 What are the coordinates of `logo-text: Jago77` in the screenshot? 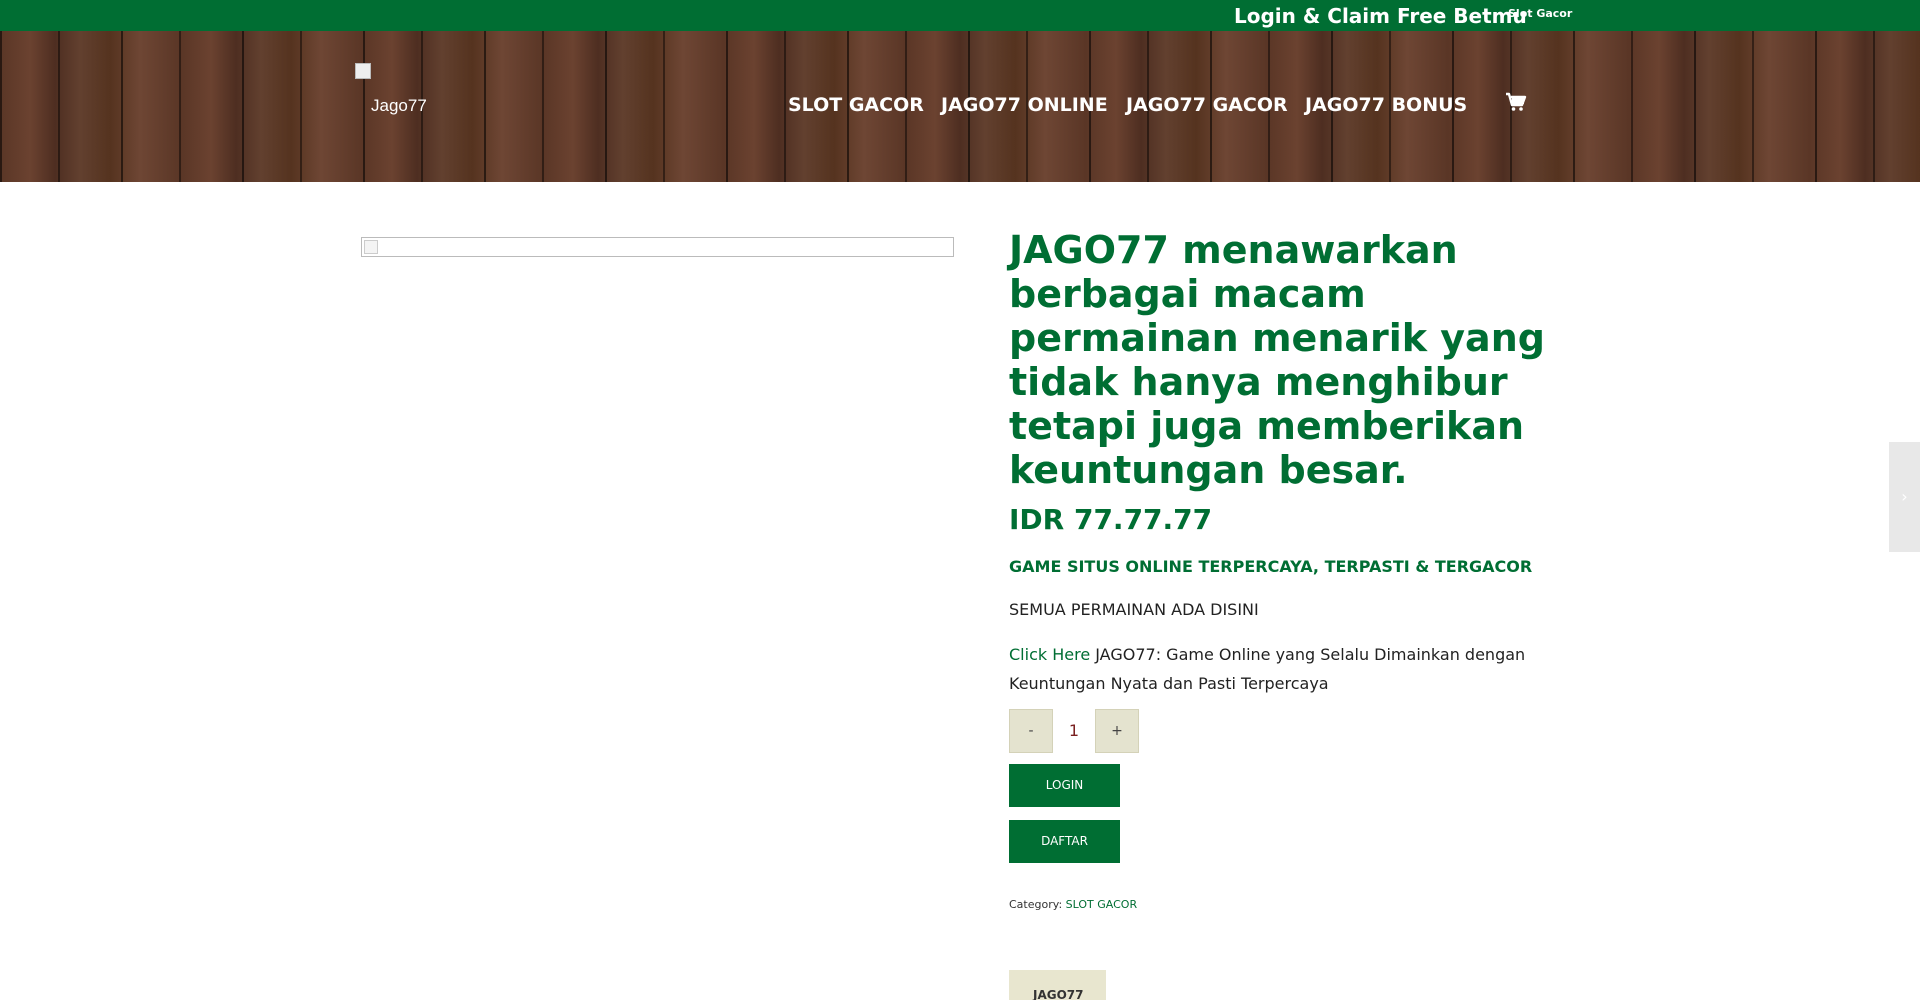 It's located at (399, 106).